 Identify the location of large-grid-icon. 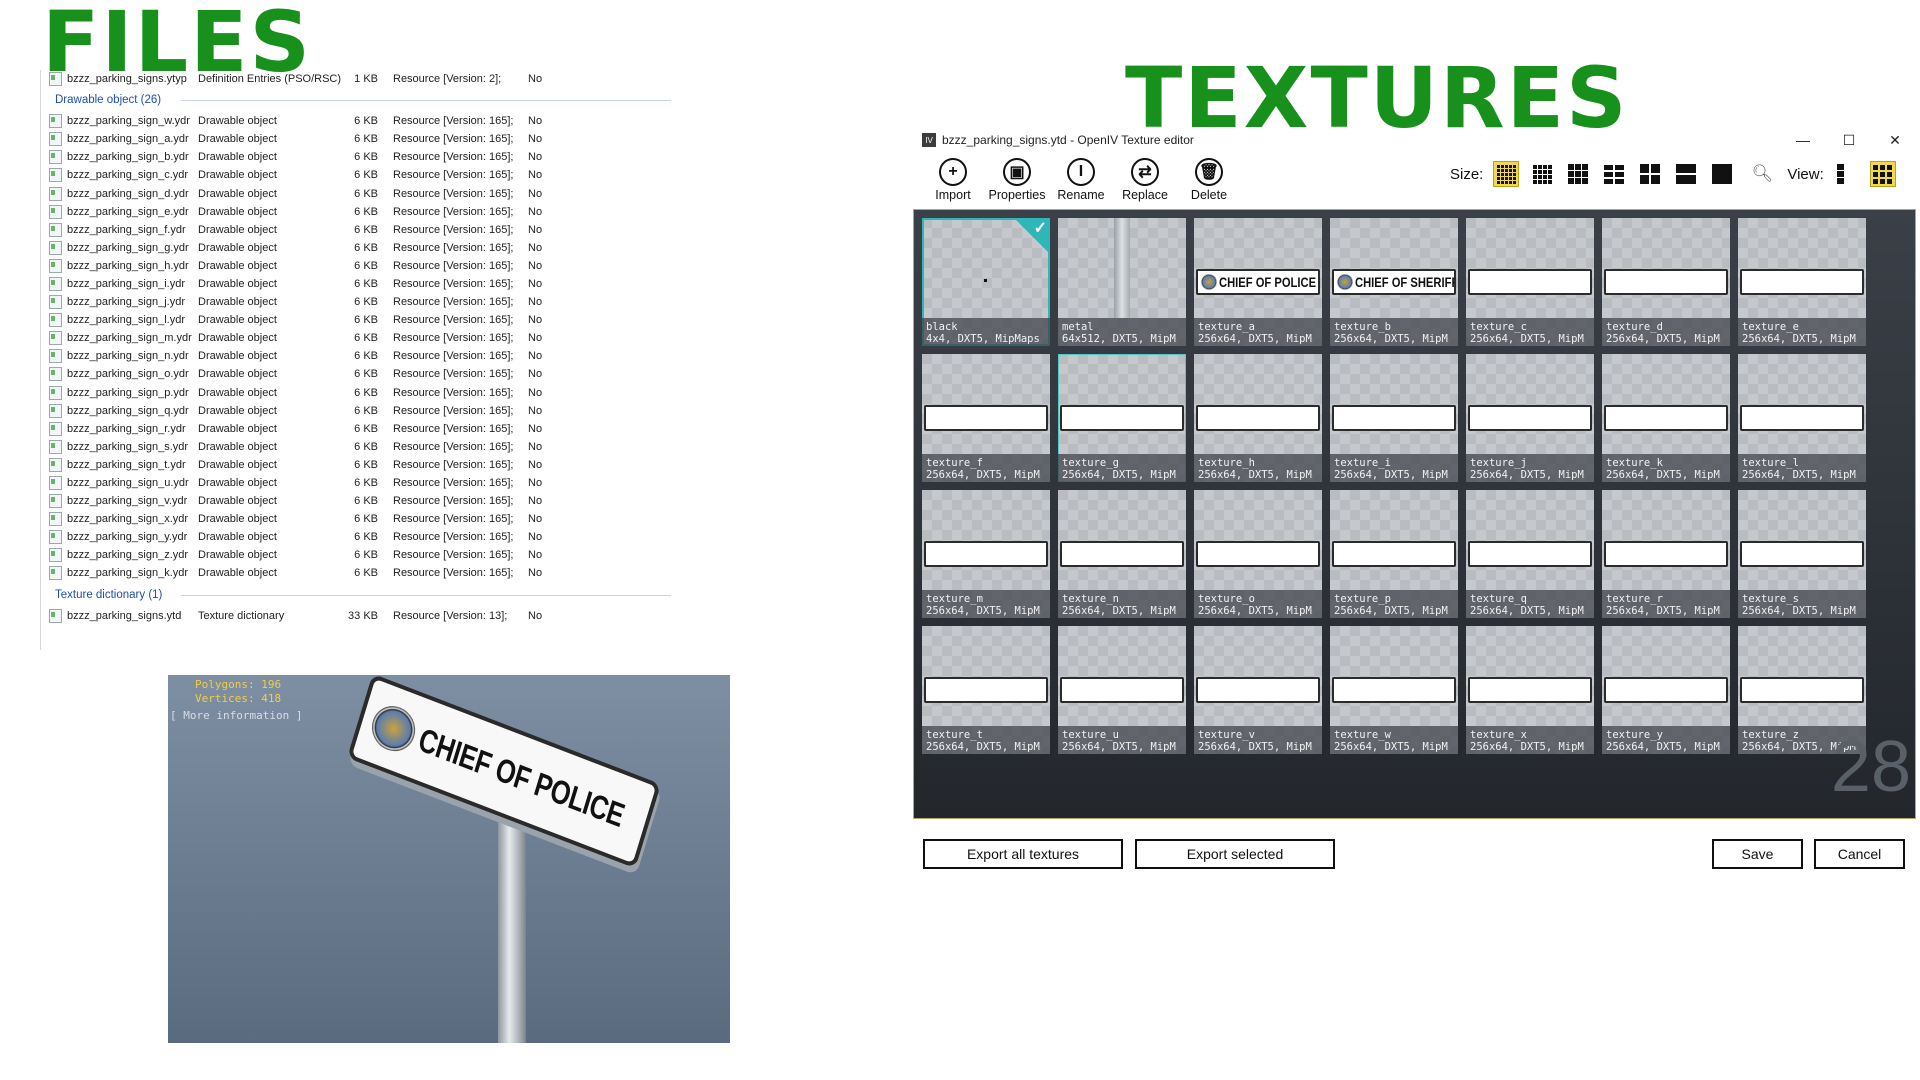
(1650, 174).